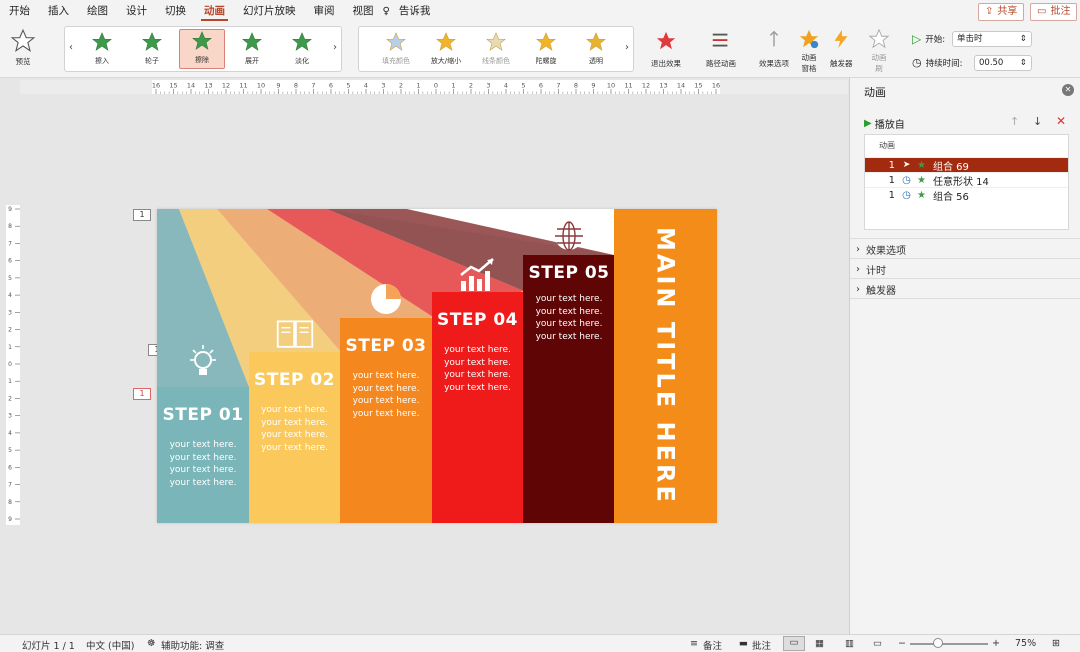 The height and width of the screenshot is (652, 1080). Describe the element at coordinates (1001, 12) in the screenshot. I see `share-button: ⇪ 共享` at that location.